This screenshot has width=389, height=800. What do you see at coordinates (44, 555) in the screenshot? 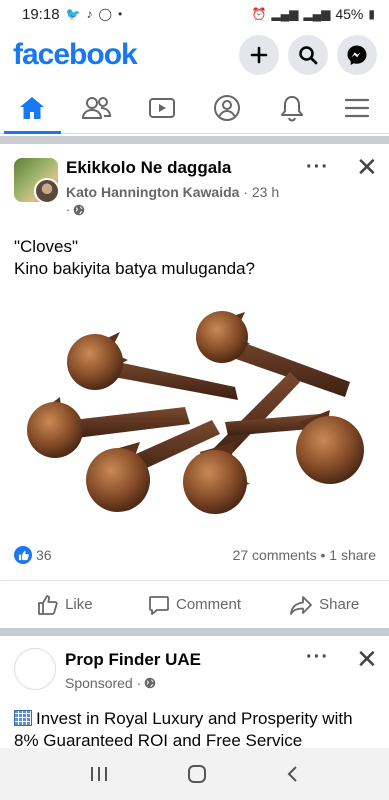
I see `reactions-count: 36` at bounding box center [44, 555].